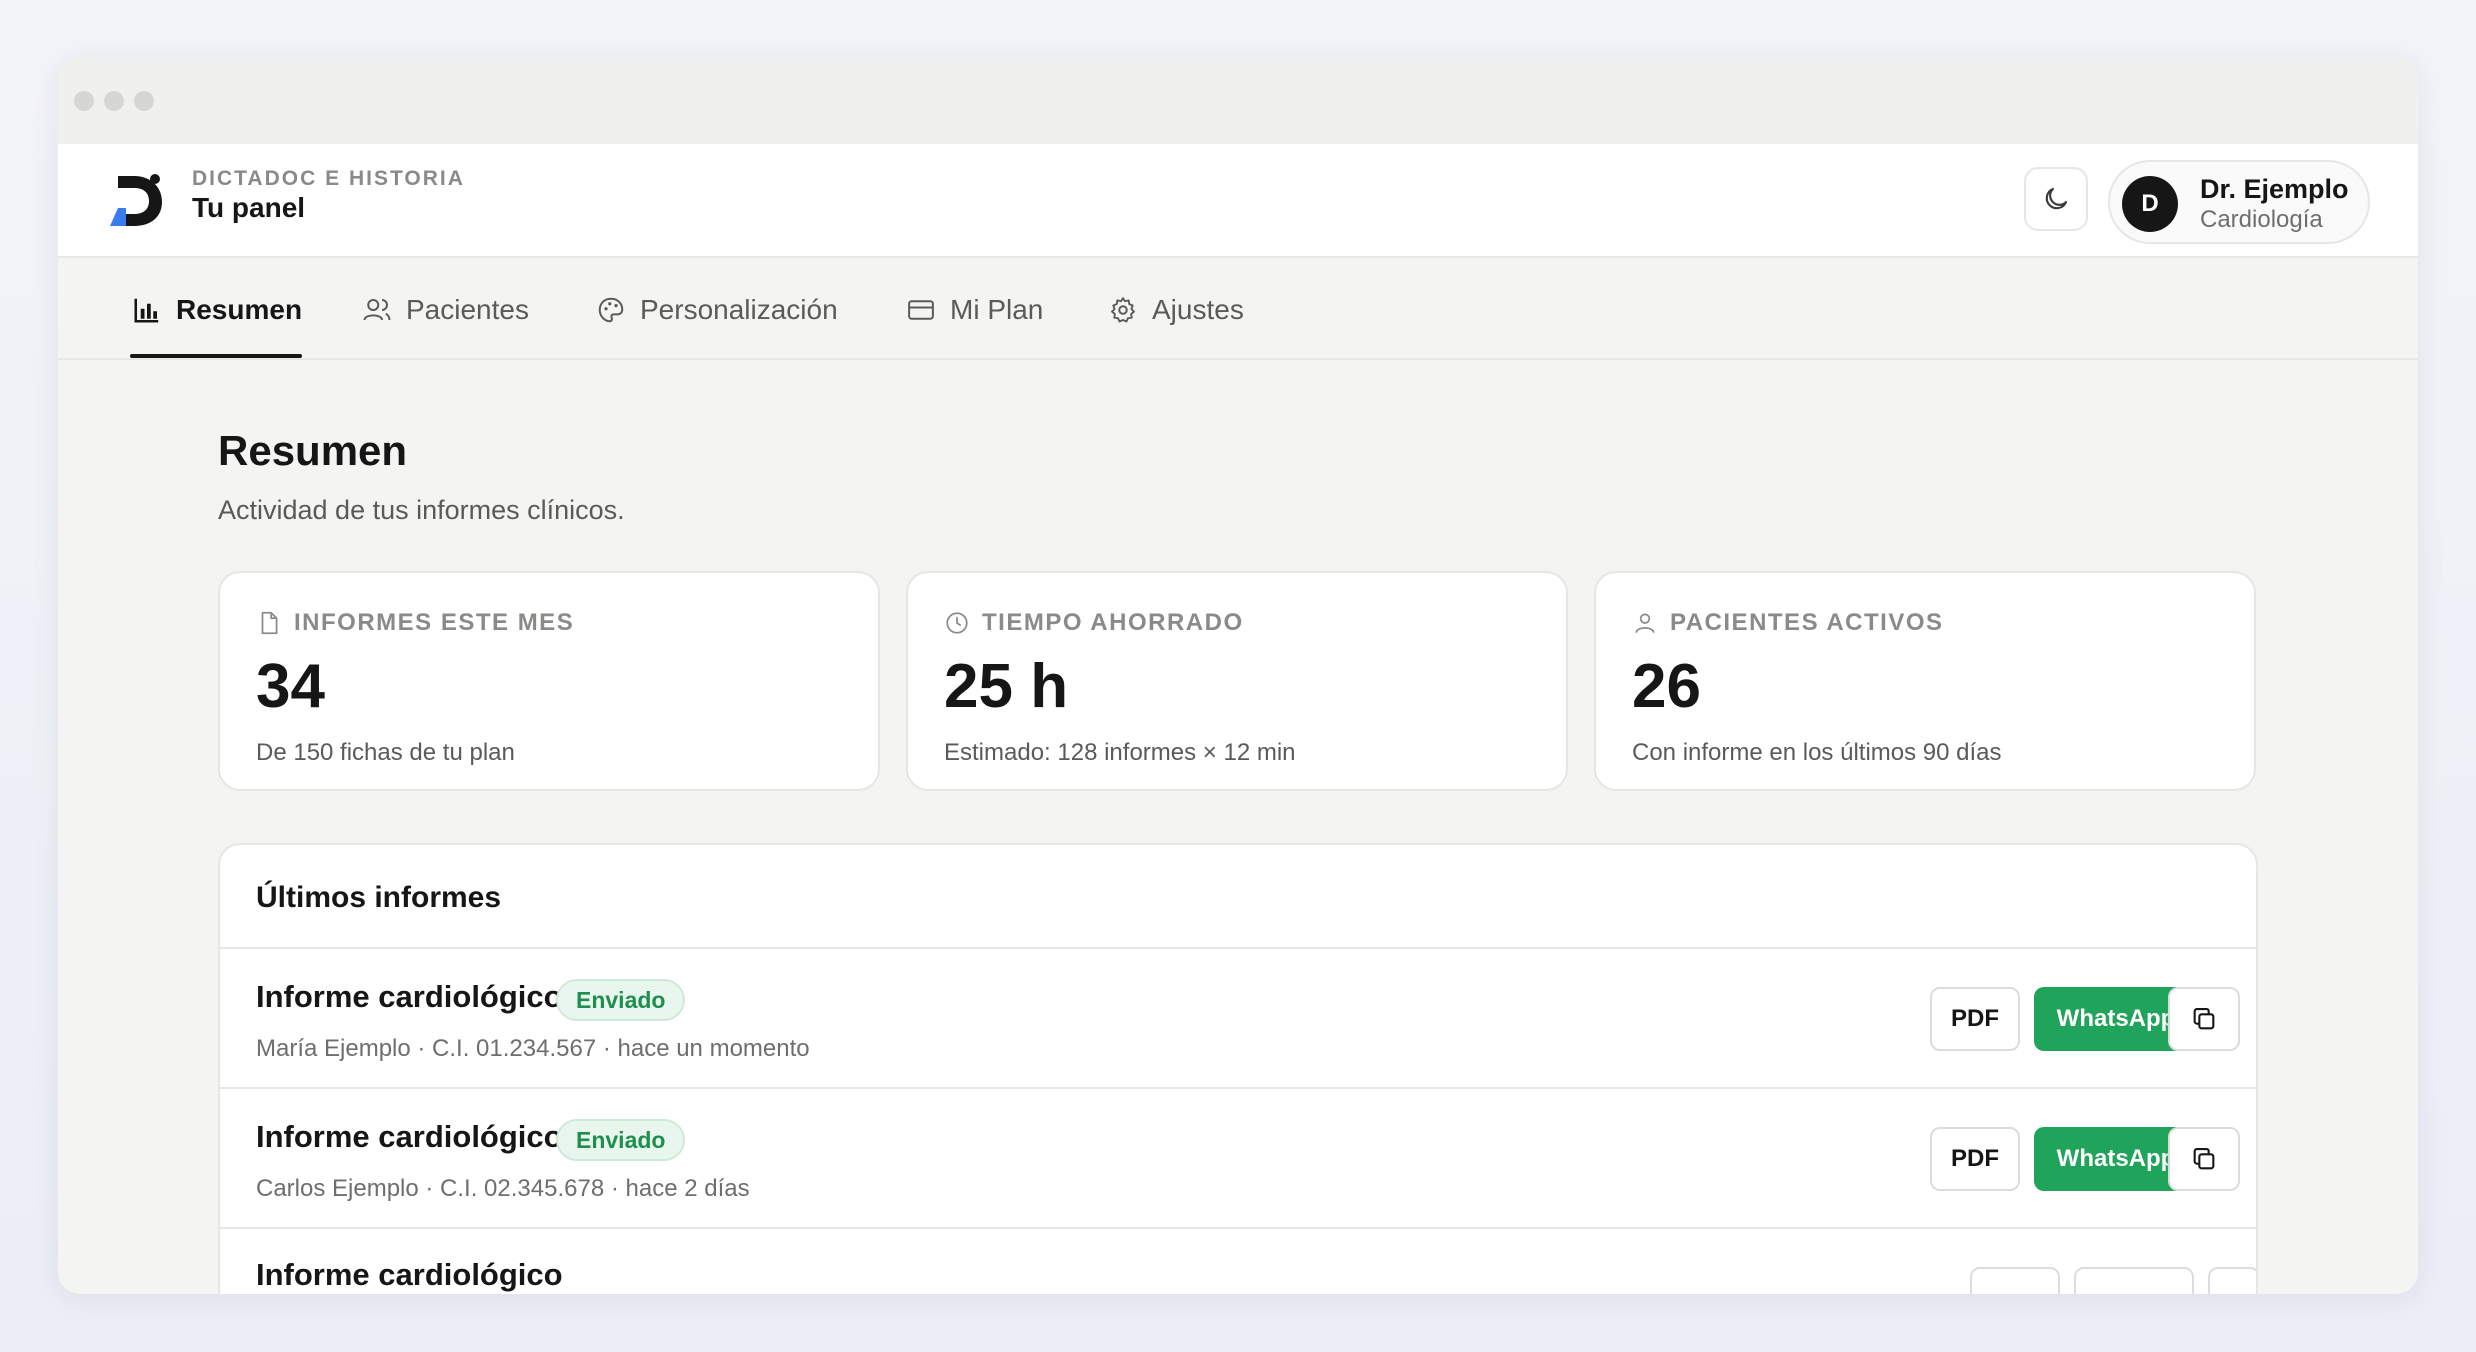  Describe the element at coordinates (328, 178) in the screenshot. I see `brand-kicker: DICTADOC E HISTORIA` at that location.